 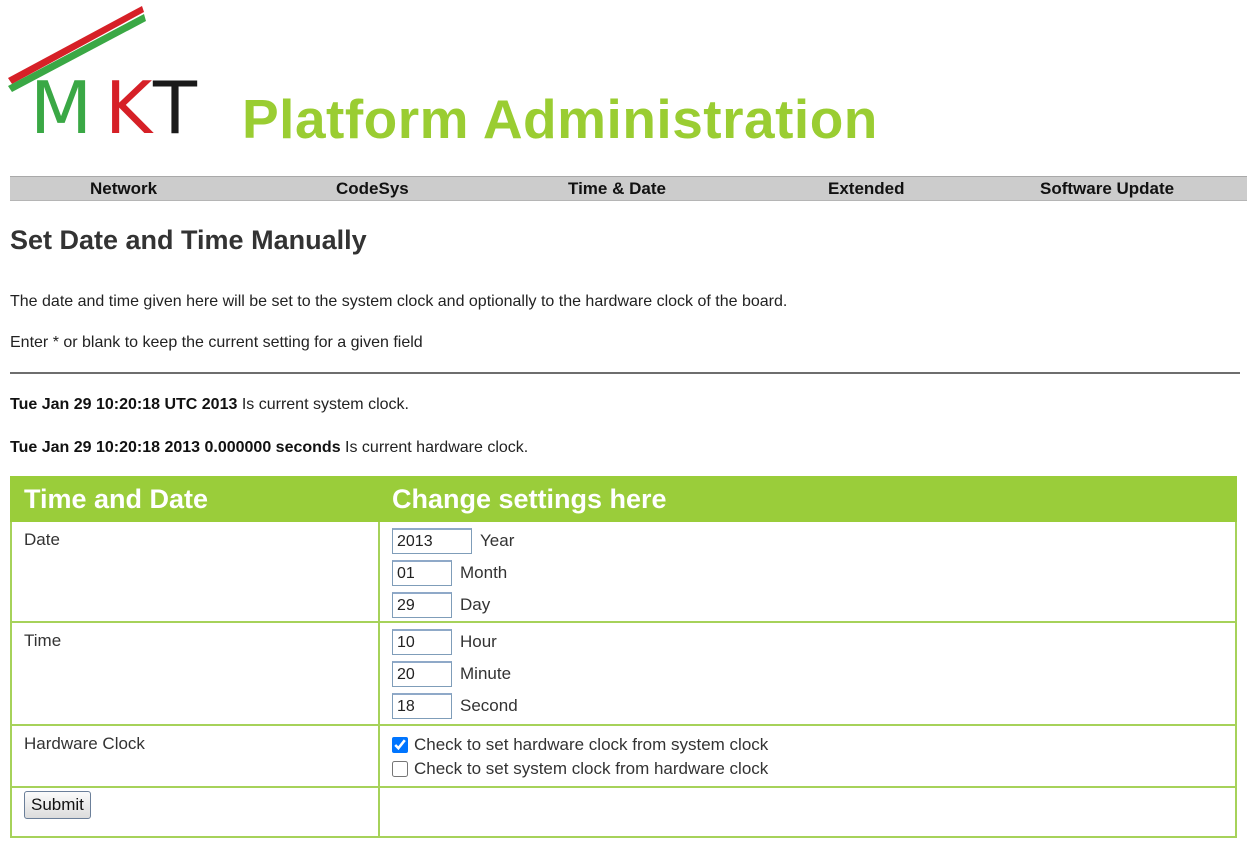 What do you see at coordinates (195, 499) in the screenshot?
I see `column-header-time-and-date: Time and Date` at bounding box center [195, 499].